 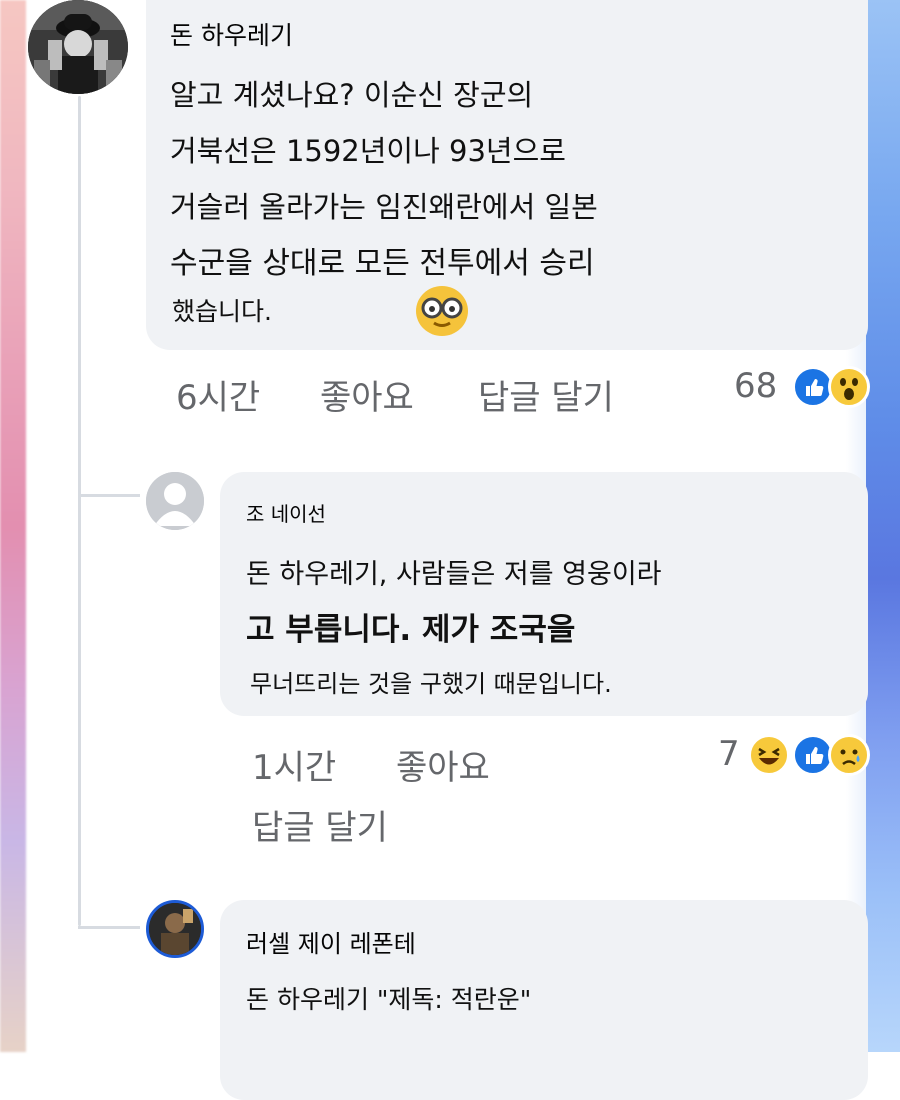 What do you see at coordinates (175, 501) in the screenshot?
I see `default-avatar-icon` at bounding box center [175, 501].